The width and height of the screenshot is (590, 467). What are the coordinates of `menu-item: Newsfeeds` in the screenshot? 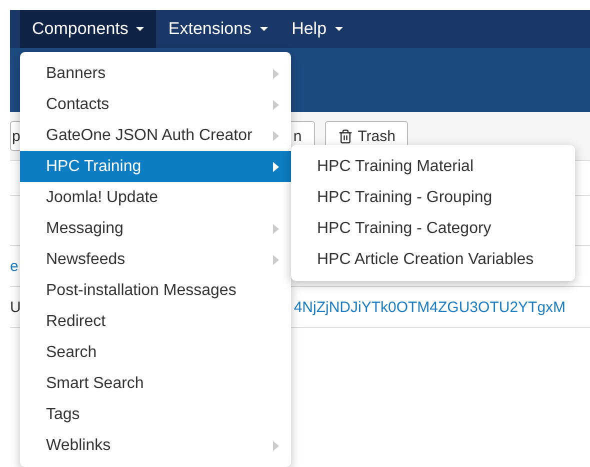 It's located at (155, 259).